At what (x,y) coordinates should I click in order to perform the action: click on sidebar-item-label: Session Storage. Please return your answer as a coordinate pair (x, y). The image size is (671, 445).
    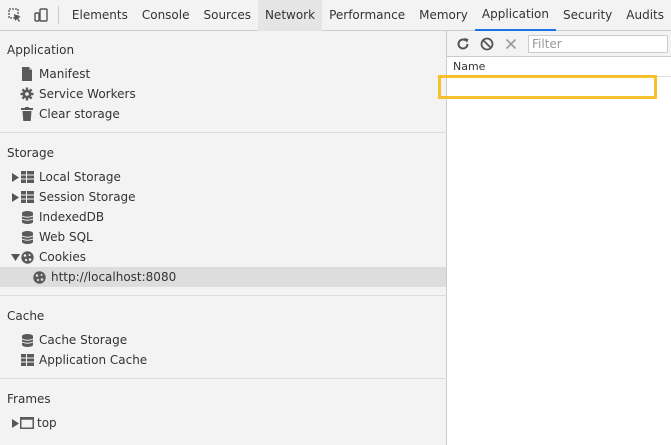
    Looking at the image, I should click on (87, 197).